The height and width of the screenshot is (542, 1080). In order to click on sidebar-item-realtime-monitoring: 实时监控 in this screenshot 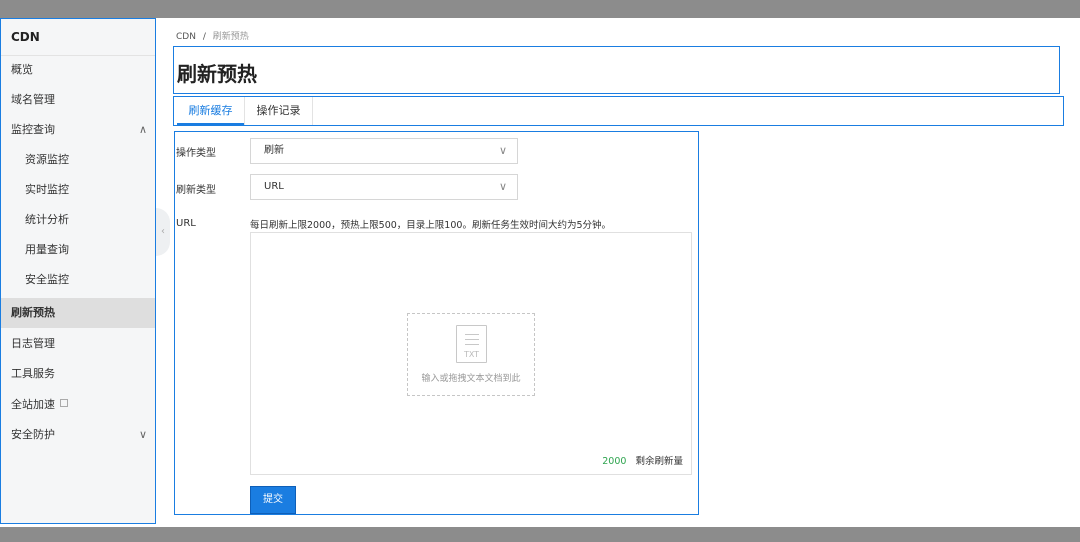, I will do `click(78, 190)`.